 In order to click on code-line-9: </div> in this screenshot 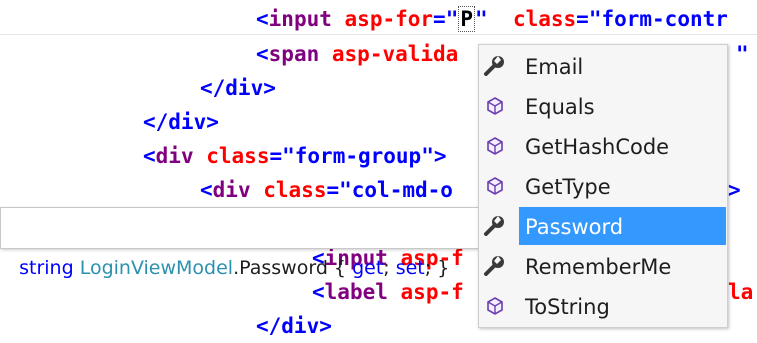, I will do `click(294, 326)`.